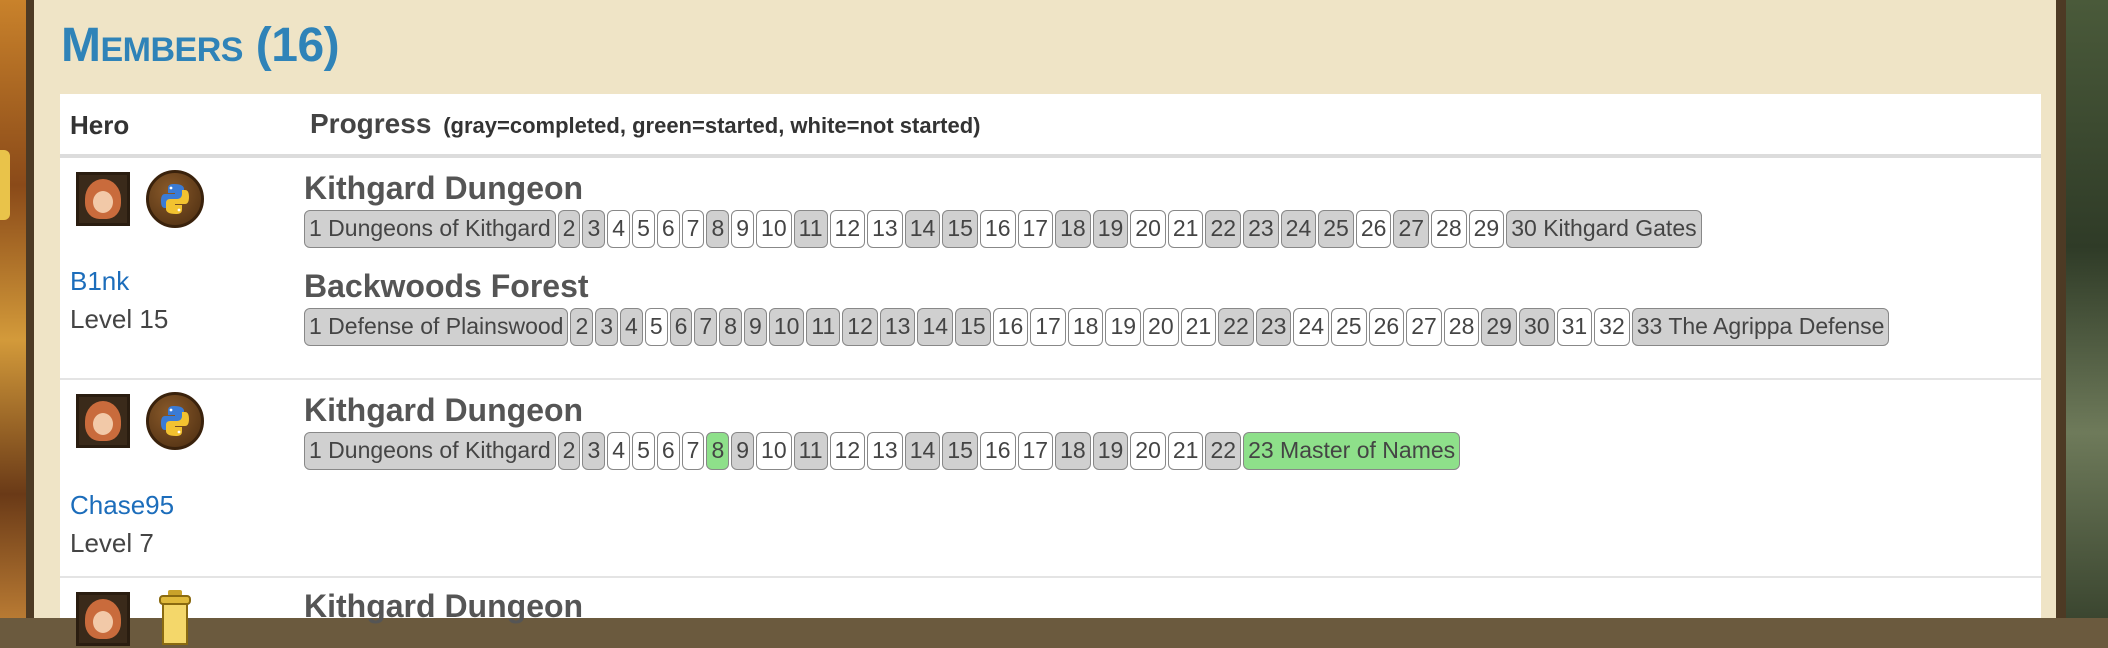 This screenshot has height=648, width=2108. What do you see at coordinates (175, 199) in the screenshot?
I see `python-logo-icon` at bounding box center [175, 199].